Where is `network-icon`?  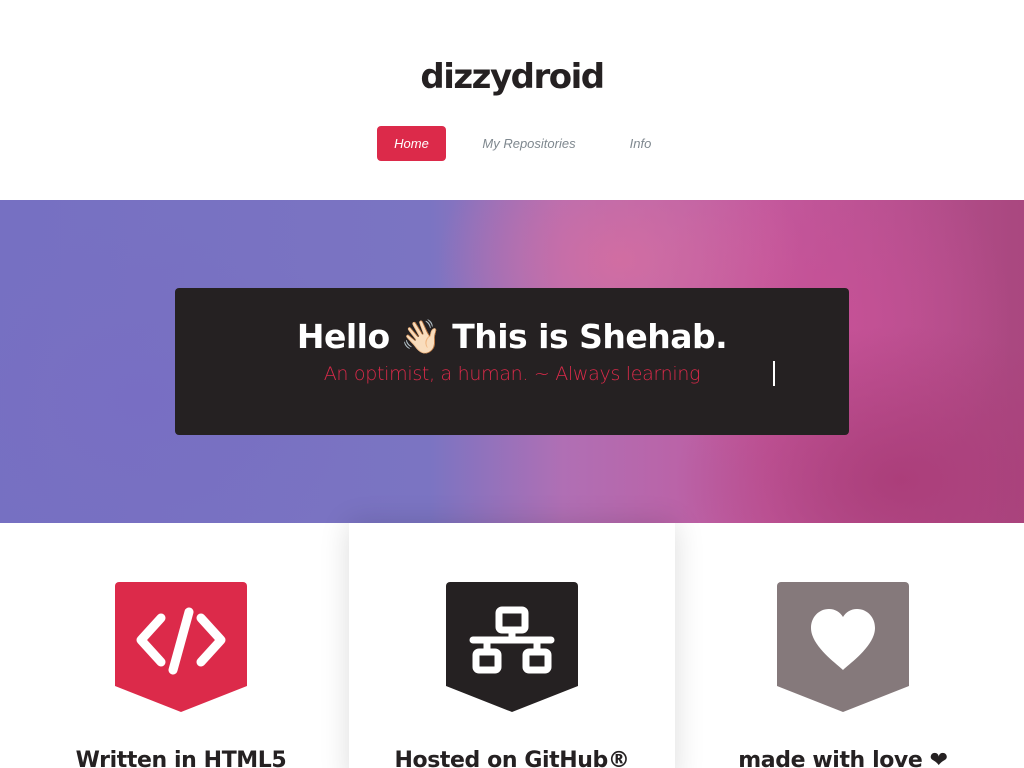 network-icon is located at coordinates (512, 647).